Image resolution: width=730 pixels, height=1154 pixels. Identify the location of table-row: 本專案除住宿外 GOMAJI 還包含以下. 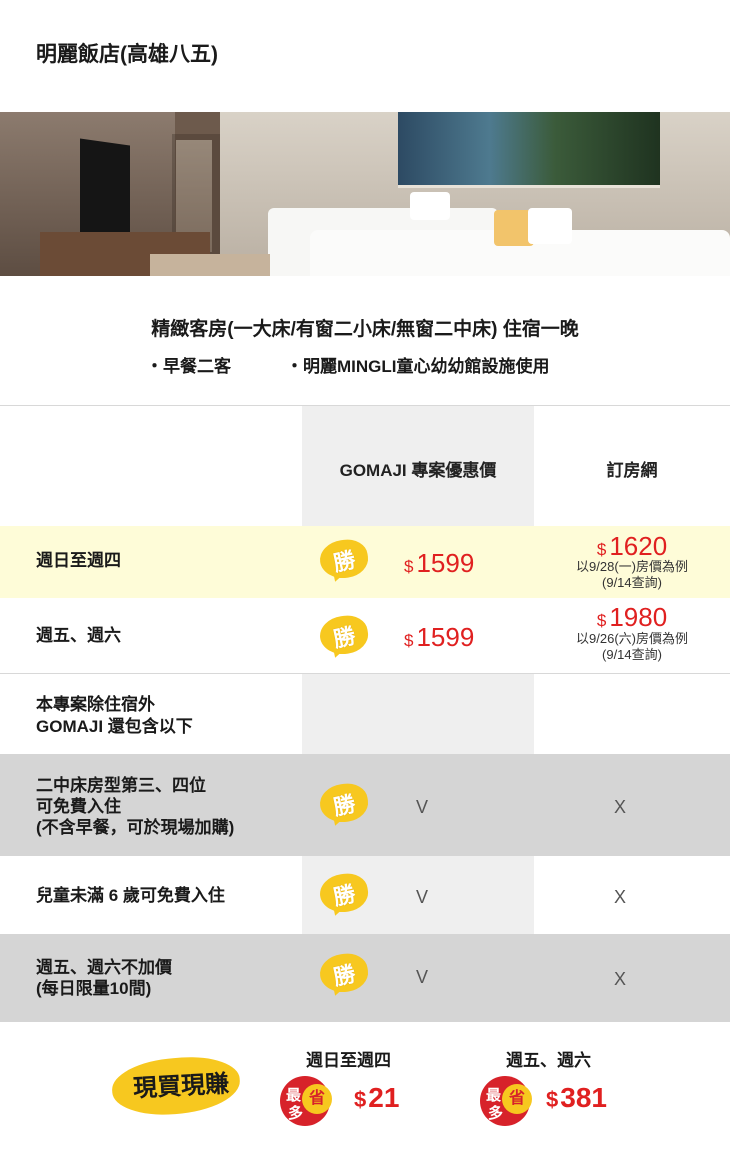
(365, 714).